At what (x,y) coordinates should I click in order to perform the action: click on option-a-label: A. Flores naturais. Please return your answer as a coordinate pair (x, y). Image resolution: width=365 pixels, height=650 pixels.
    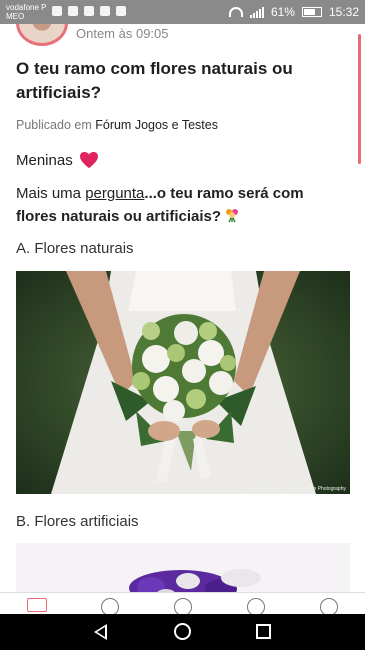
    Looking at the image, I should click on (75, 248).